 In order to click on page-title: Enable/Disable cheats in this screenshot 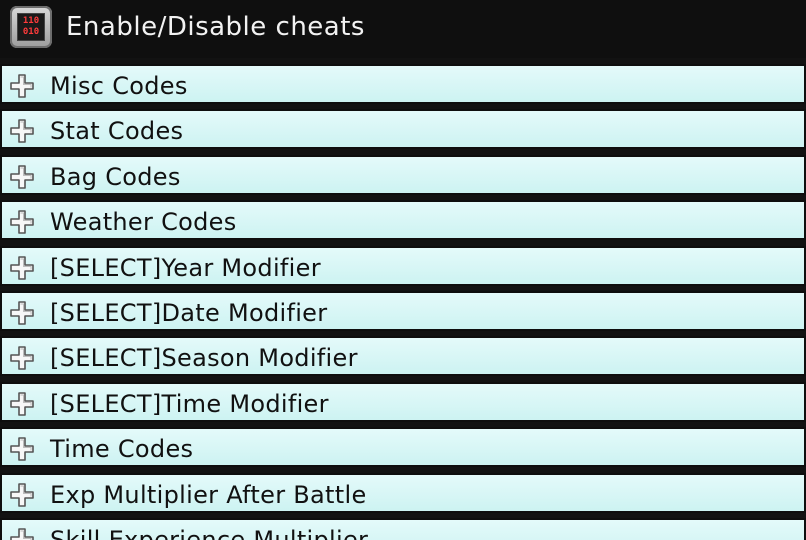, I will do `click(215, 27)`.